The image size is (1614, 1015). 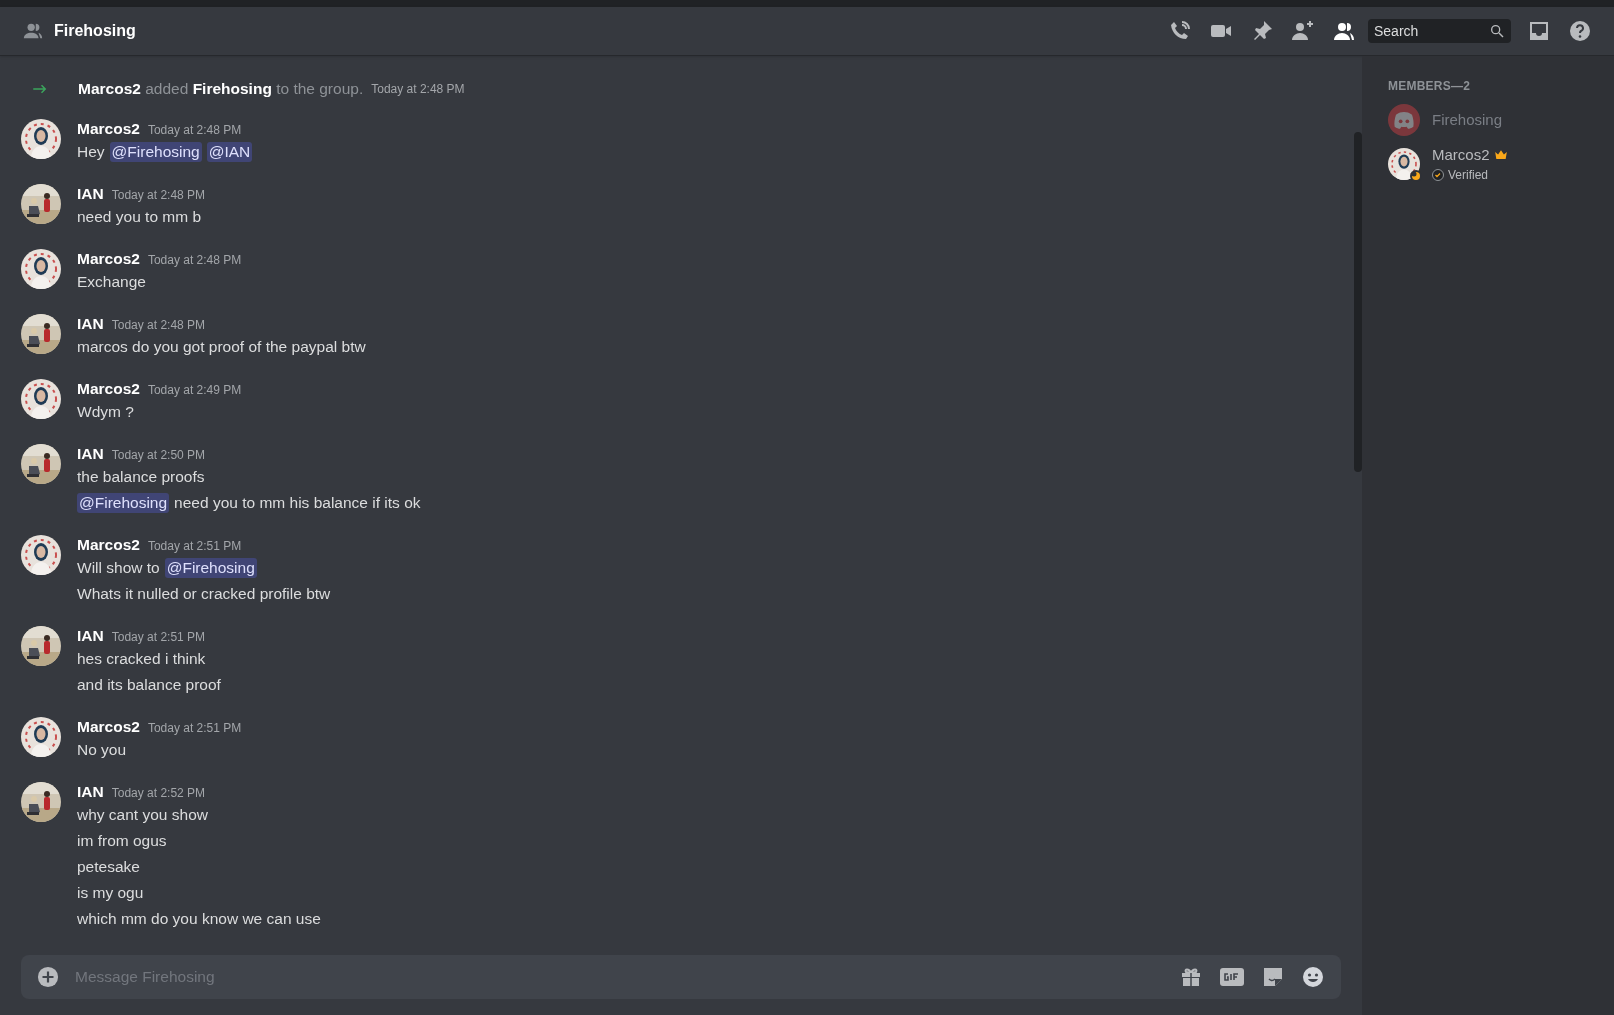 I want to click on system-message: Marcos2 added Firehosing to the group., so click(x=221, y=89).